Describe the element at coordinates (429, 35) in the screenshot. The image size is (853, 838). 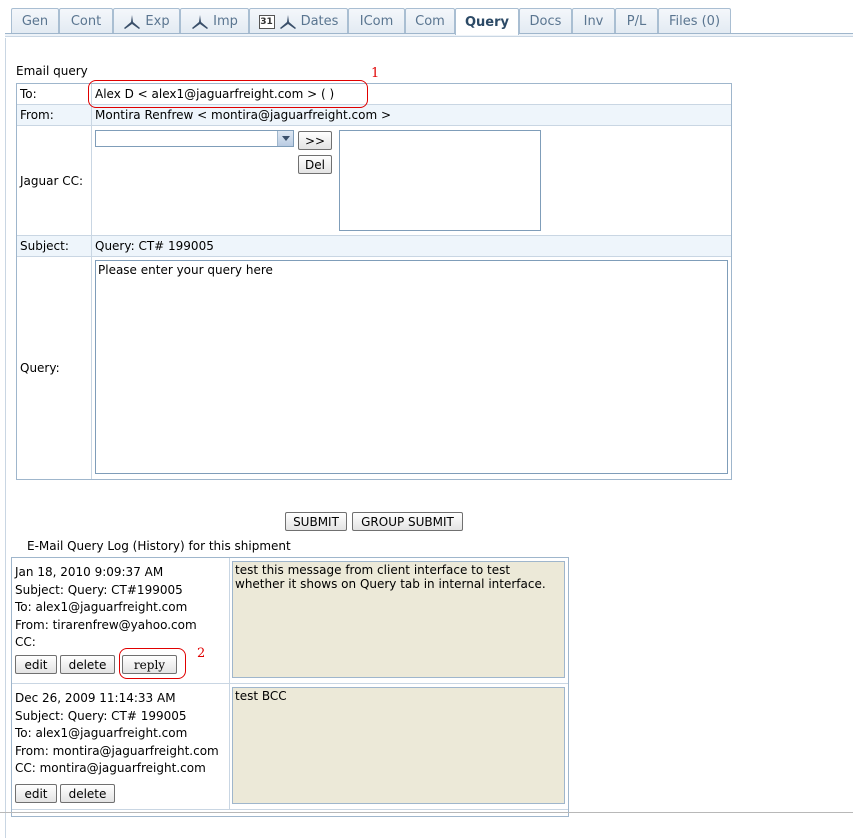
I see `tab-bar-underline` at that location.